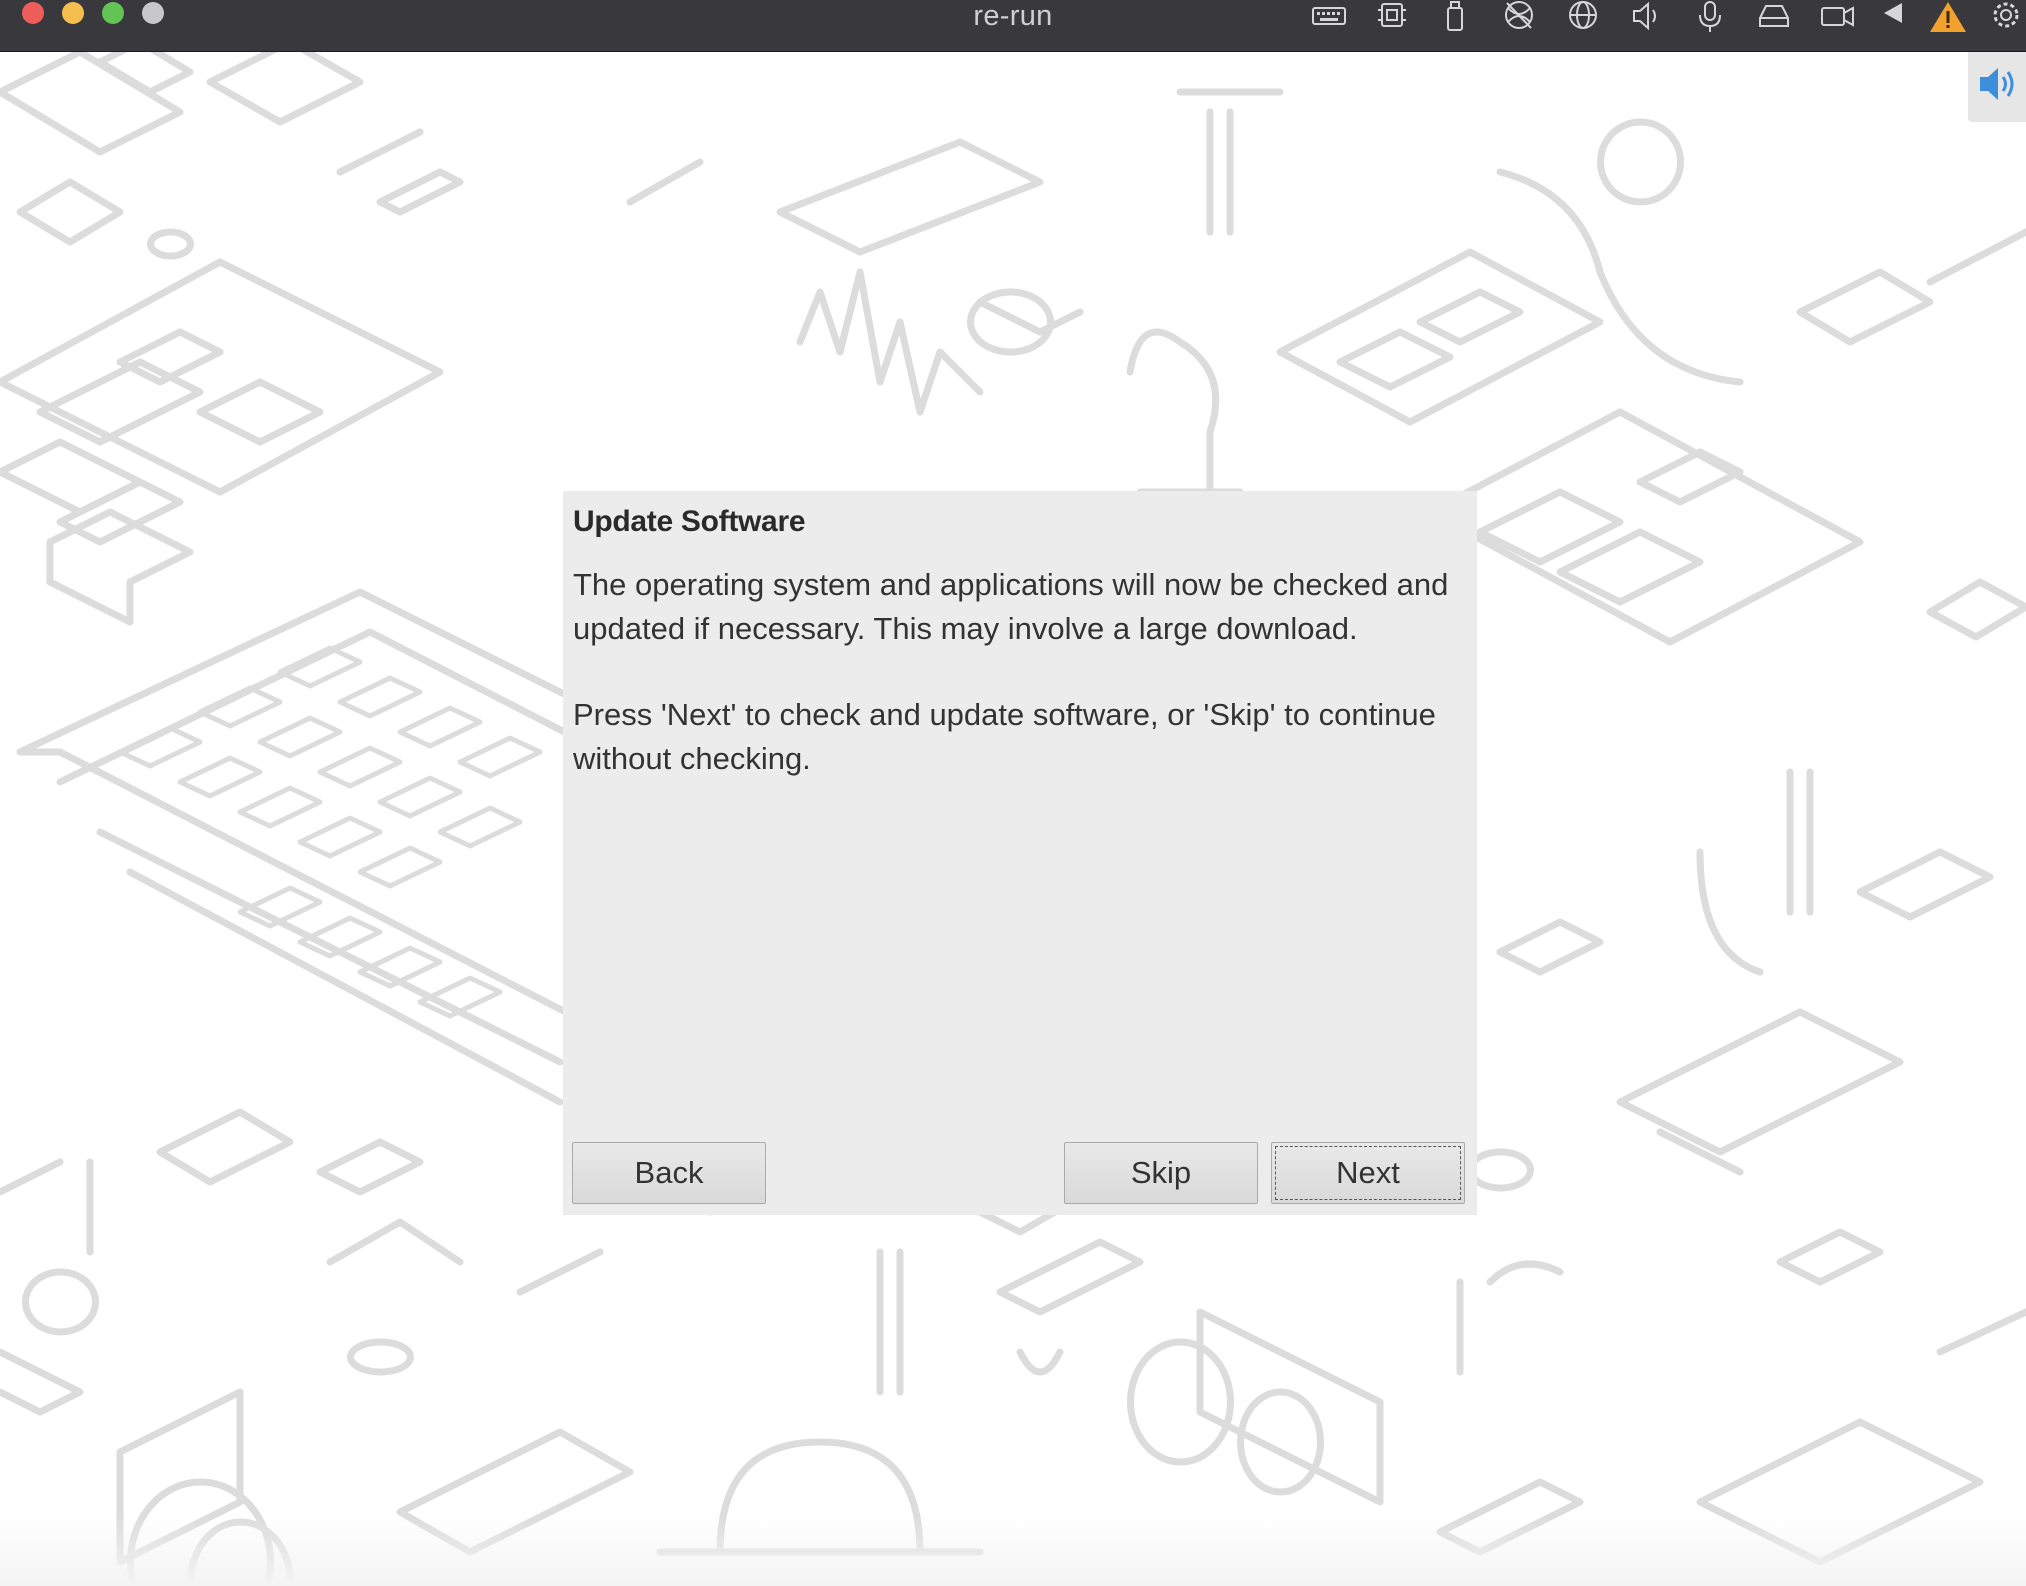 This screenshot has width=2026, height=1586. I want to click on volume-control, so click(1997, 87).